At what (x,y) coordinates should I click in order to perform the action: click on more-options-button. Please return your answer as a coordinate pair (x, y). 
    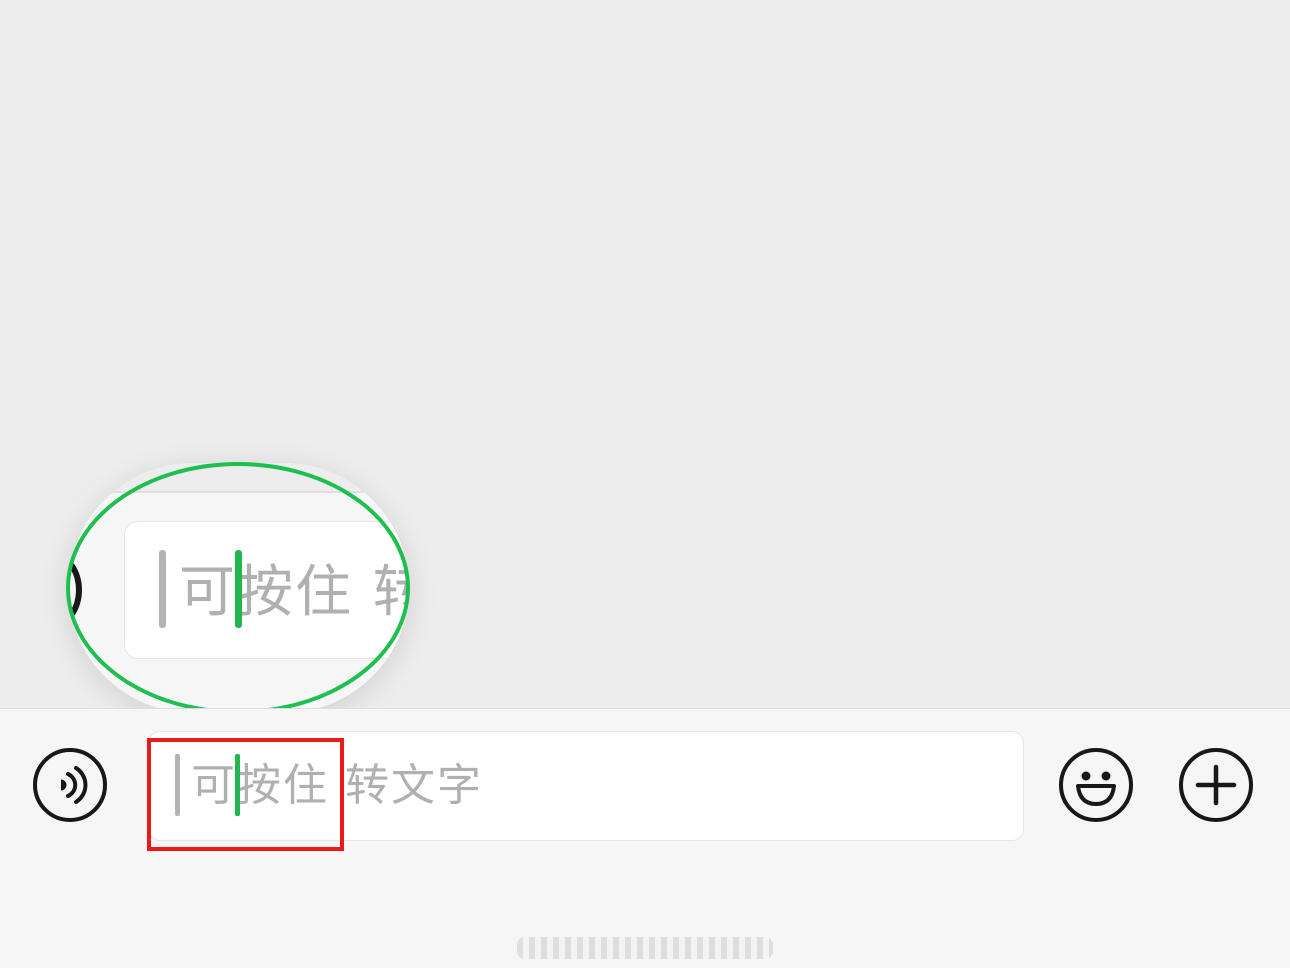
    Looking at the image, I should click on (1216, 785).